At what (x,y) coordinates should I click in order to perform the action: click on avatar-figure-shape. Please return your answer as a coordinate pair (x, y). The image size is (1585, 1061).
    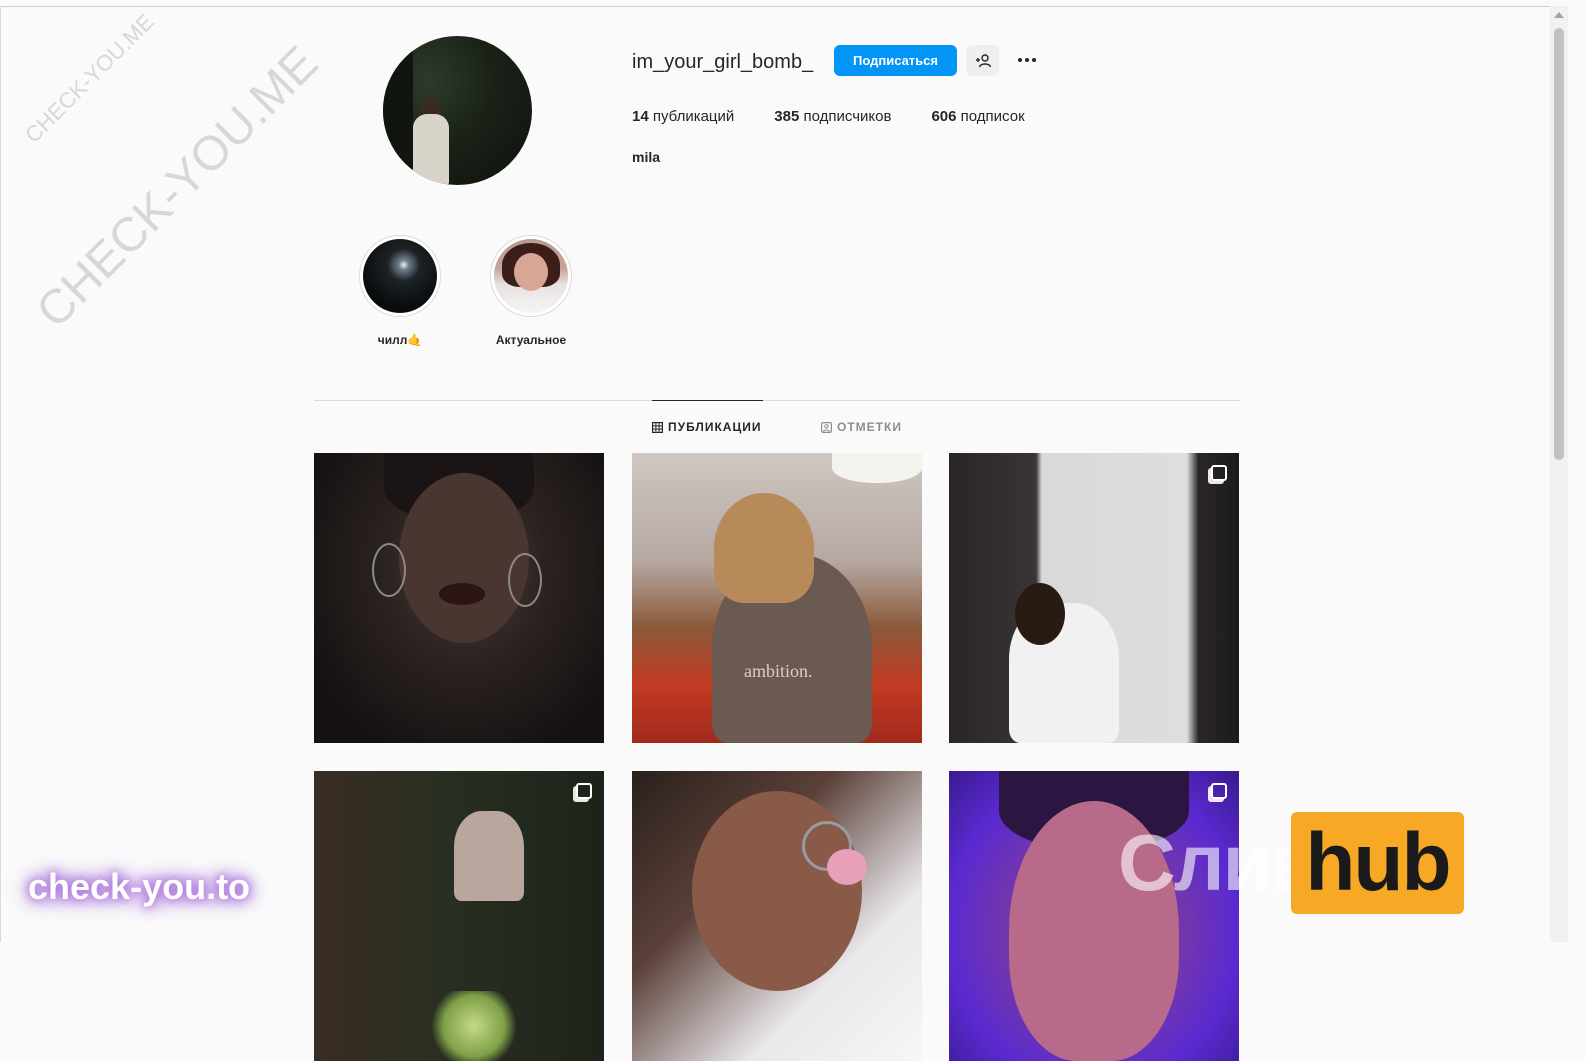
    Looking at the image, I should click on (431, 149).